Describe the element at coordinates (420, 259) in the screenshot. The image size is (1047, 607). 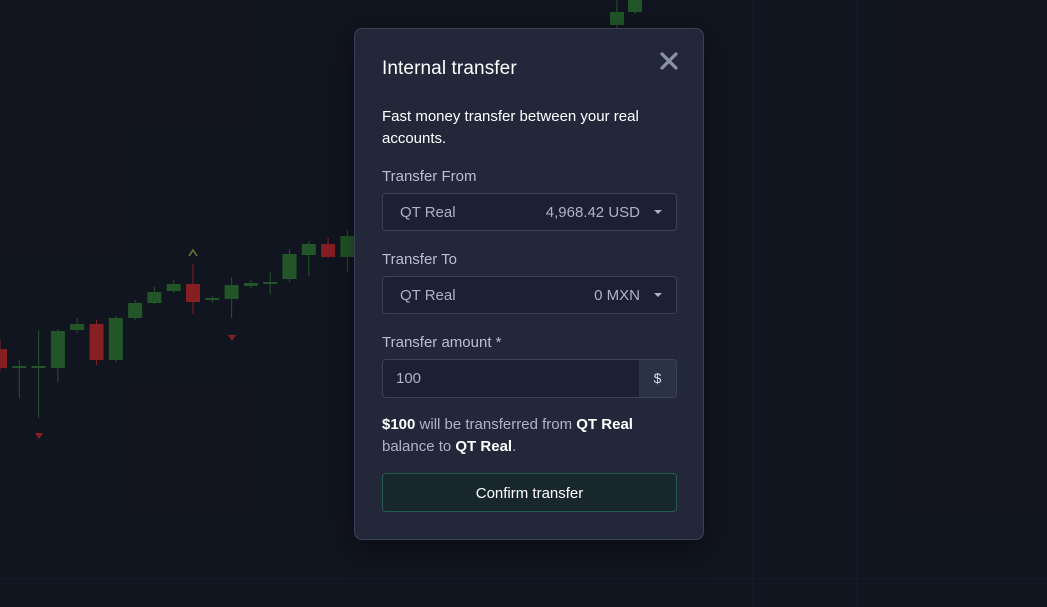
I see `transfer-to-label: Transfer To` at that location.